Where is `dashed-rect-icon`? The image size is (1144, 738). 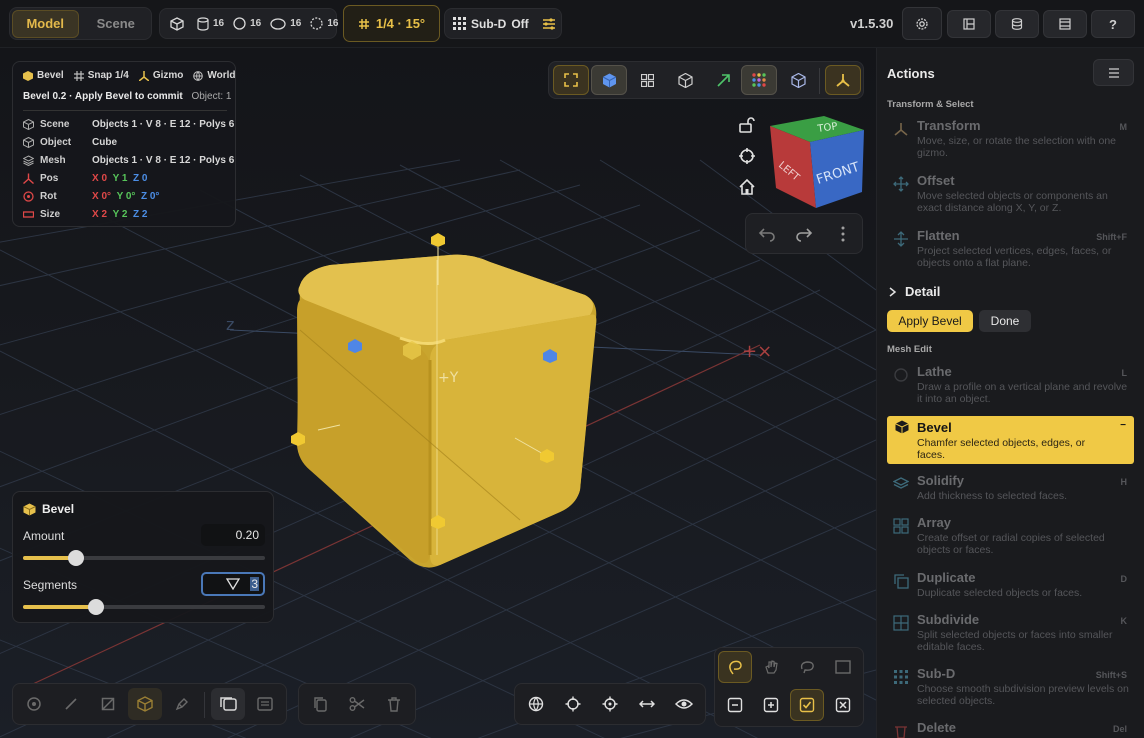 dashed-rect-icon is located at coordinates (843, 667).